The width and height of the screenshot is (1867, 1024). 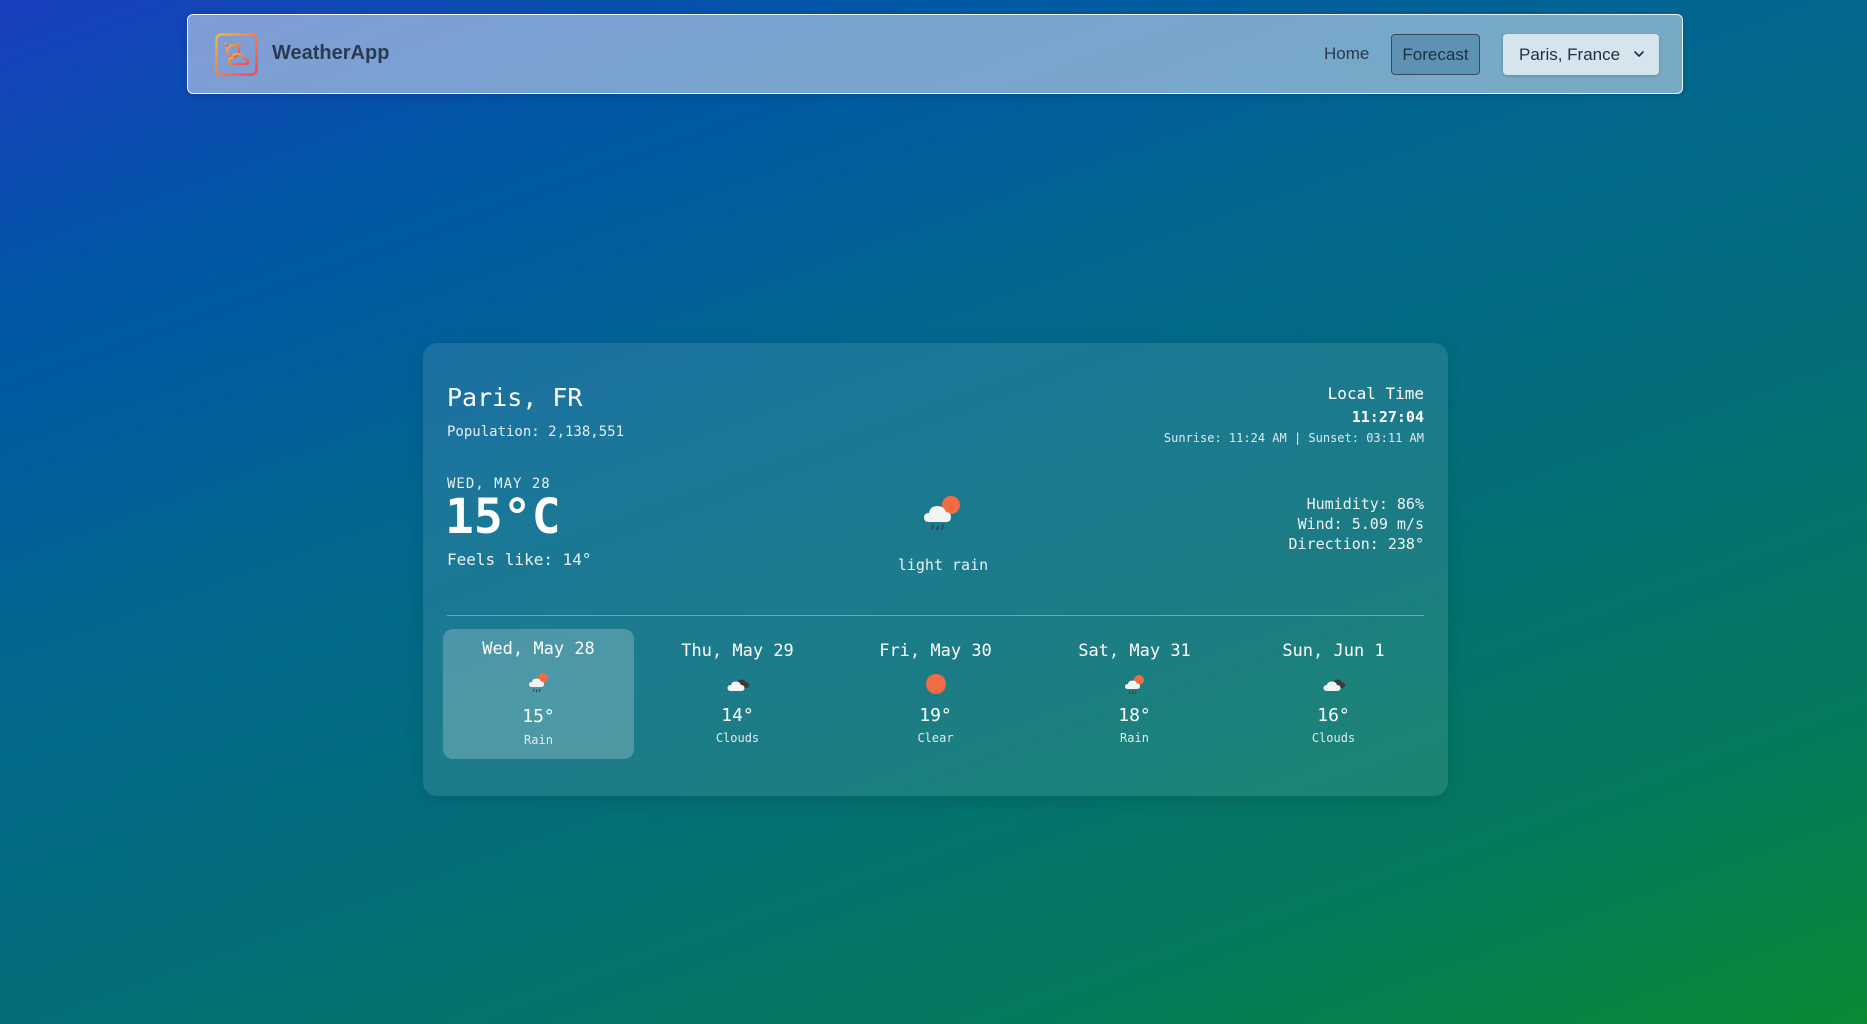 What do you see at coordinates (935, 738) in the screenshot?
I see `forecast-condition: Clear` at bounding box center [935, 738].